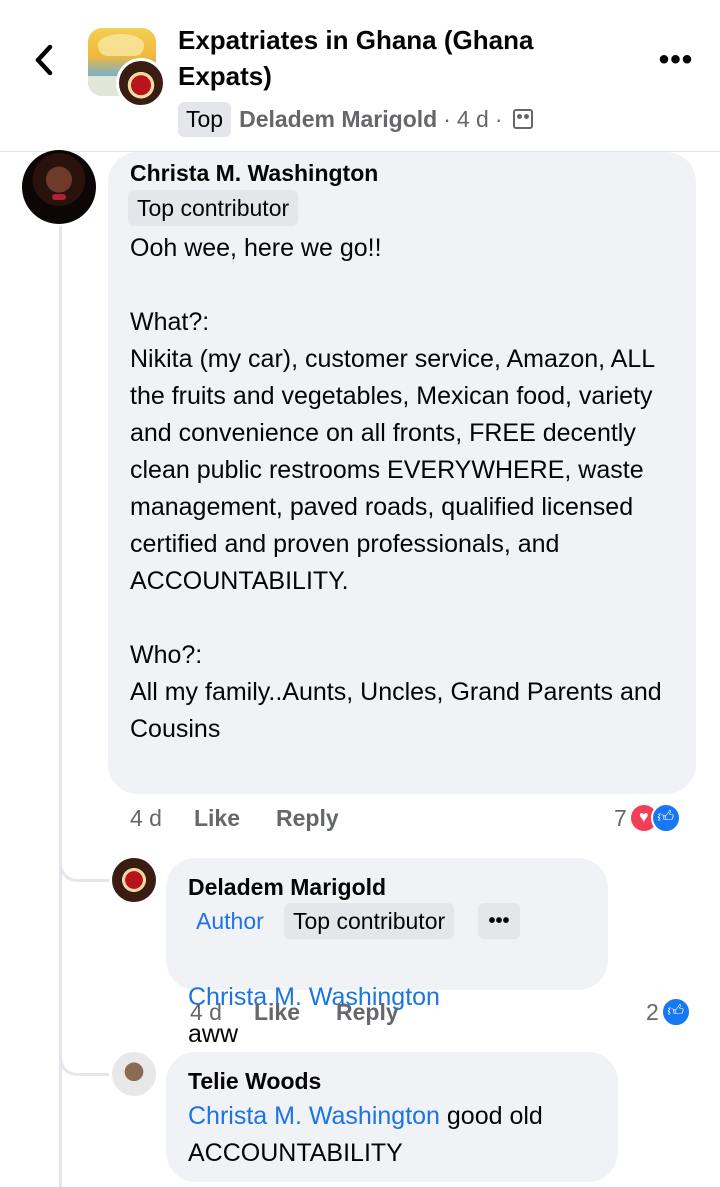  I want to click on reaction-summary: 7 ♥ 👍︎, so click(647, 818).